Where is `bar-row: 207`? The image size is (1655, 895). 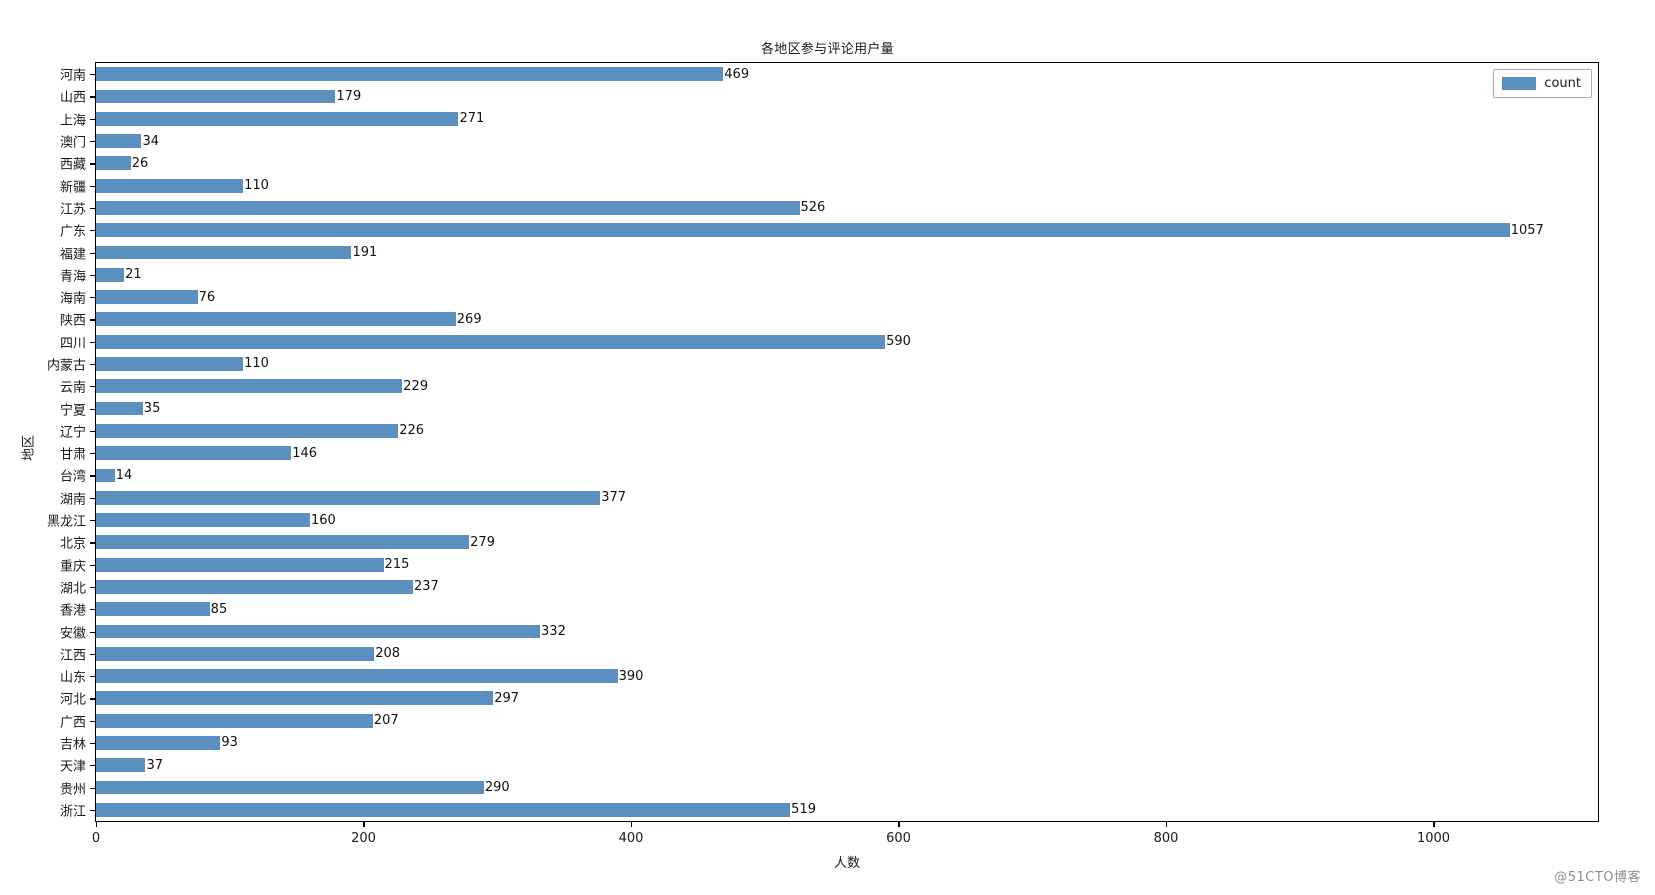 bar-row: 207 is located at coordinates (847, 721).